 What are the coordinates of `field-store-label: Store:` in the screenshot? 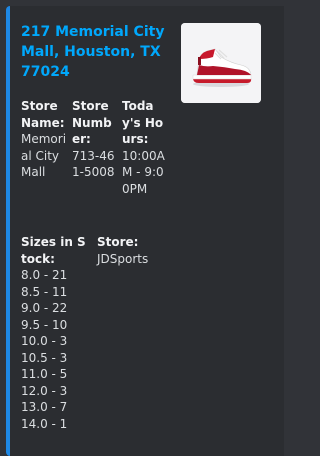 It's located at (118, 242).